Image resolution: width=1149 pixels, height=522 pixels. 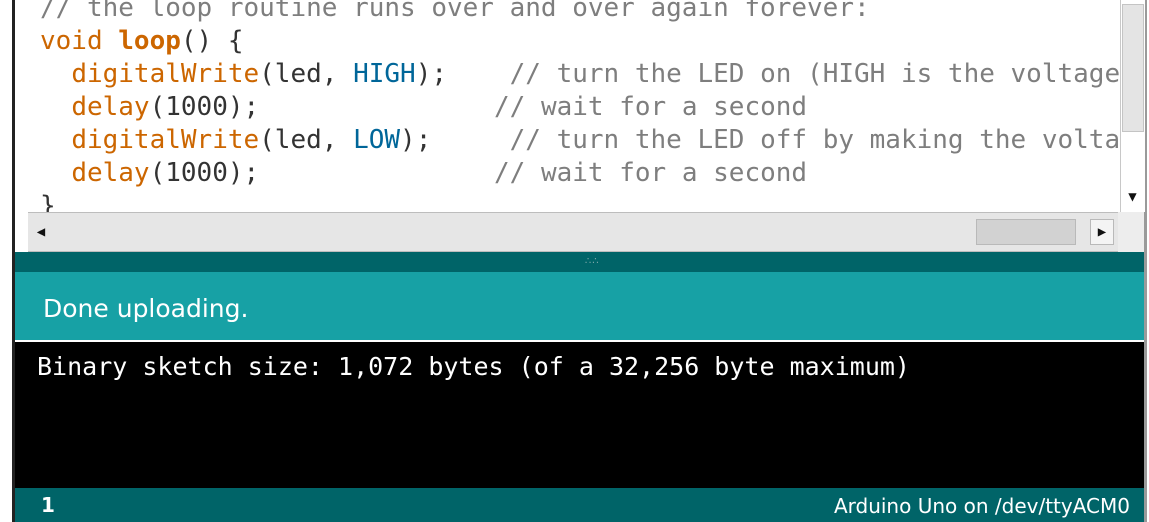 I want to click on scroll-left-arrow-icon: ◀, so click(x=41, y=232).